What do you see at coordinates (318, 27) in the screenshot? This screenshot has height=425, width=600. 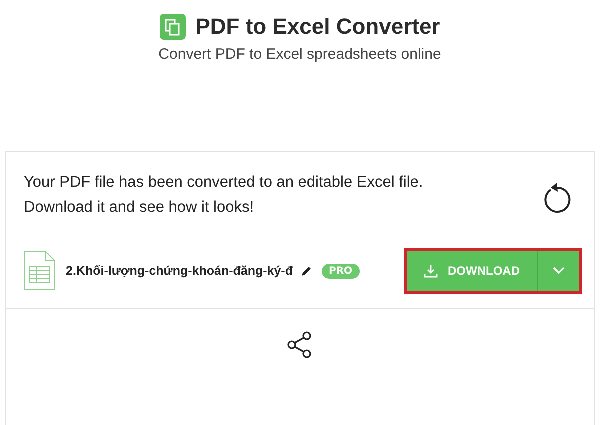 I see `page-title: PDF to Excel Converter` at bounding box center [318, 27].